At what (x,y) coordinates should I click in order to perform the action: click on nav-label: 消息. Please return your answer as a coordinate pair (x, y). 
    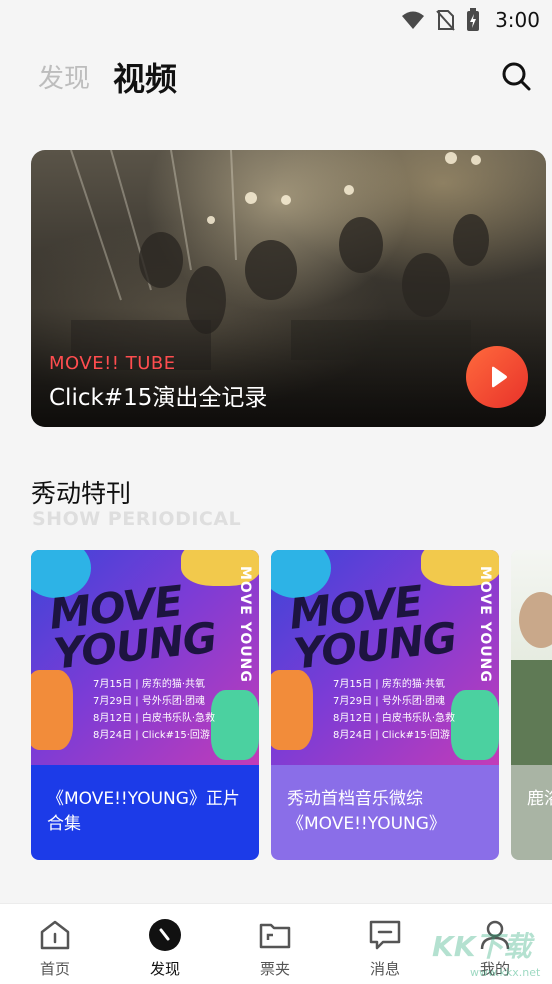
    Looking at the image, I should click on (384, 969).